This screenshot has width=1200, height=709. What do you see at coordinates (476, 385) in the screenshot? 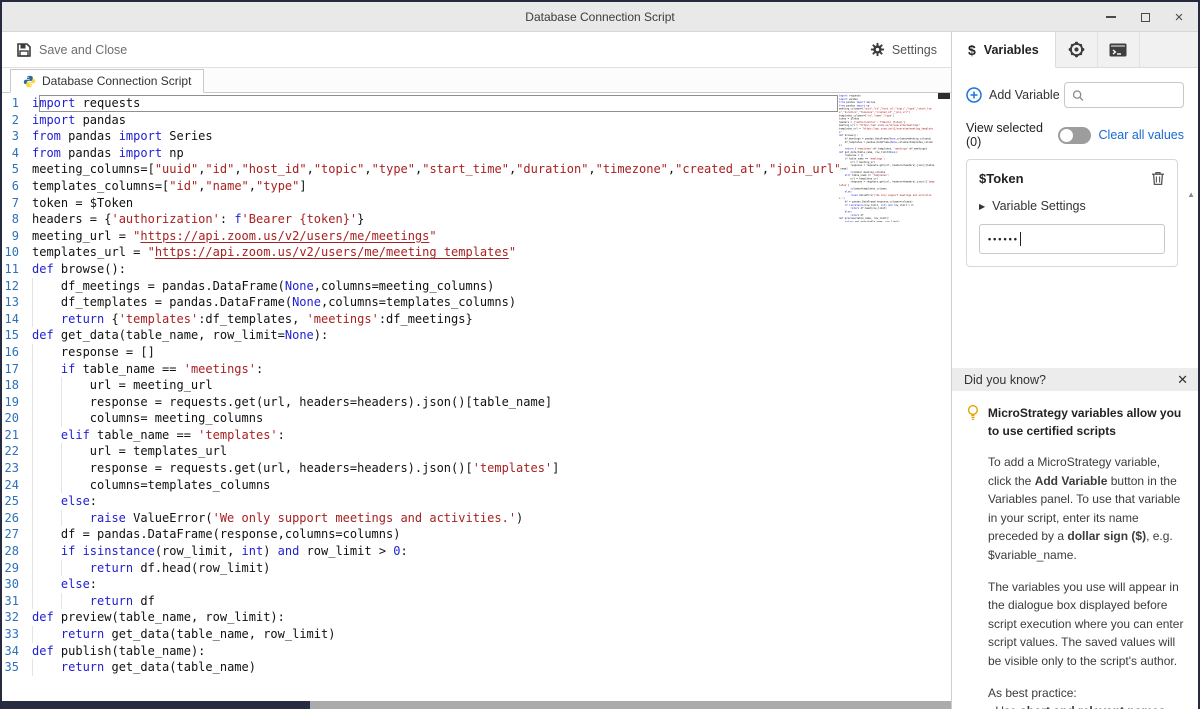
I see `code-line: 18 url = meeting_url` at bounding box center [476, 385].